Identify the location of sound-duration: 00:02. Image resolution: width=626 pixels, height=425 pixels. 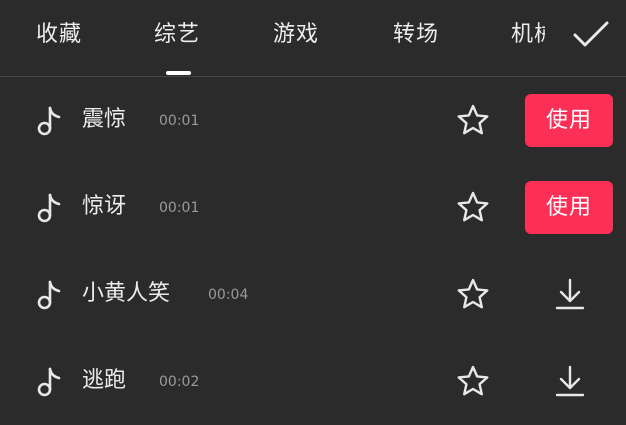
(179, 382).